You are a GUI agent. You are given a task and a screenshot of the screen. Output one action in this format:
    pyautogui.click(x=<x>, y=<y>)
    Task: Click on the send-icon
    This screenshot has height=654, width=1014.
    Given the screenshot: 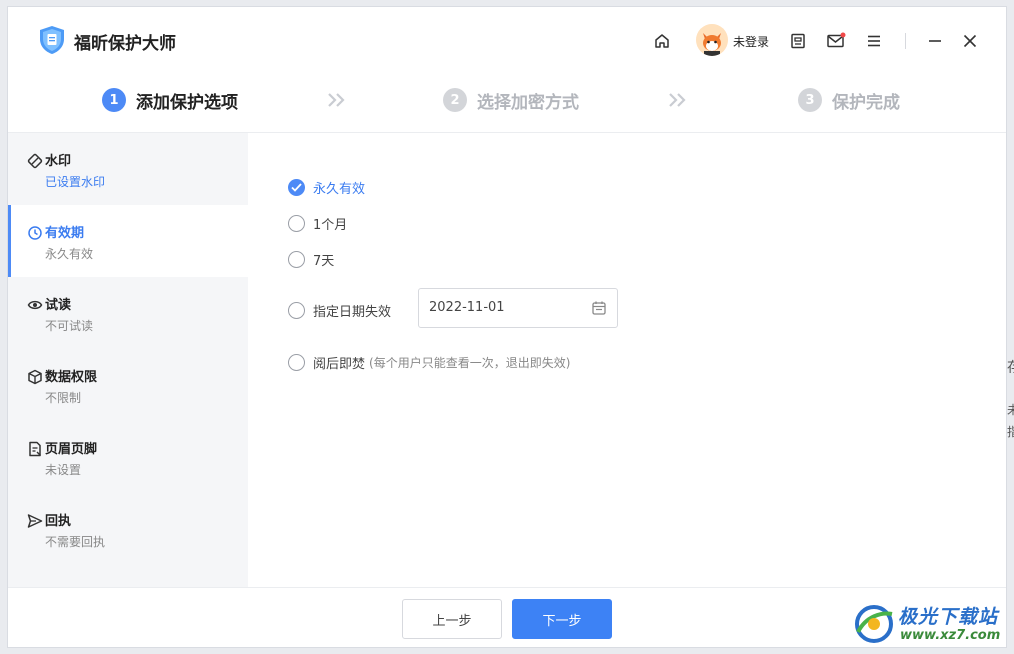 What is the action you would take?
    pyautogui.click(x=35, y=521)
    